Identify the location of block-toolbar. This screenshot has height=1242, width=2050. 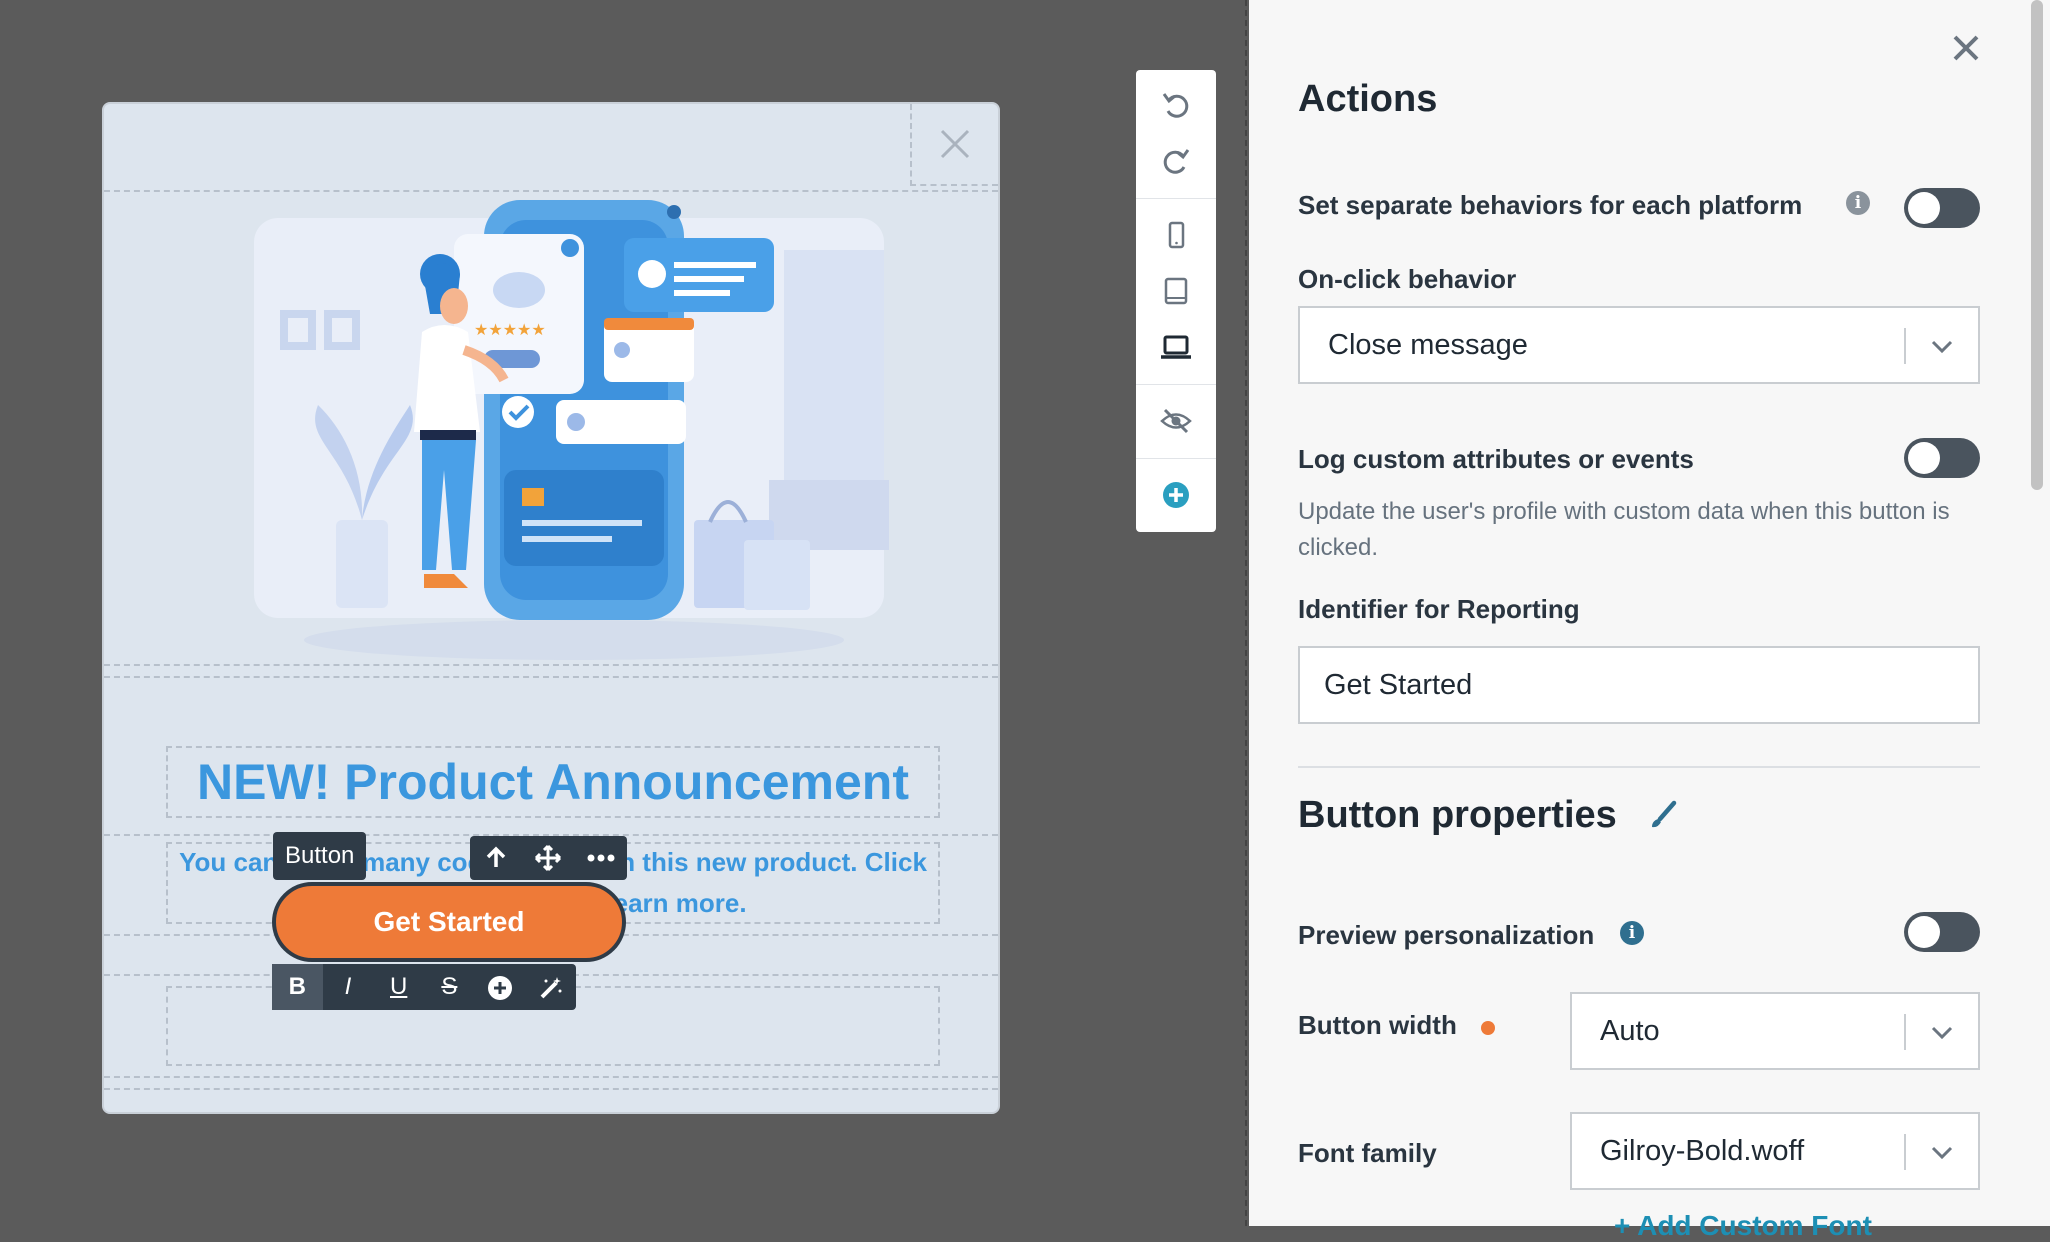
(548, 858).